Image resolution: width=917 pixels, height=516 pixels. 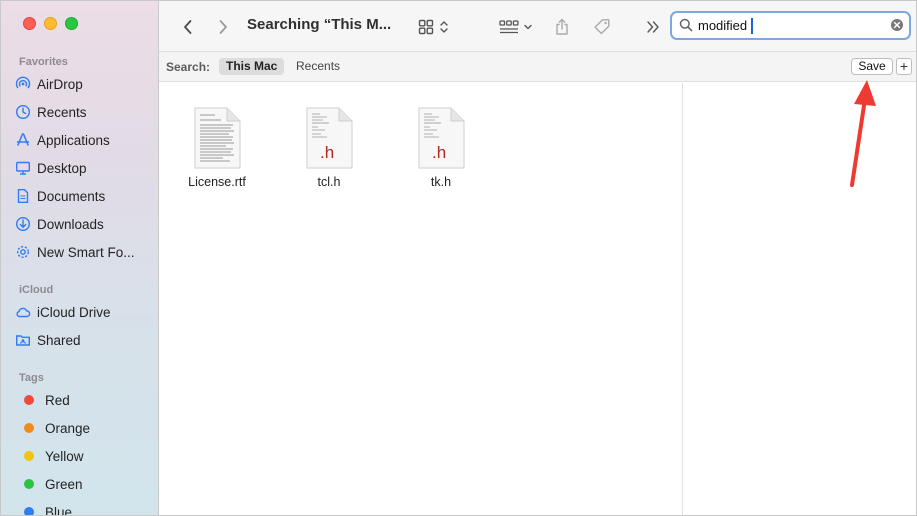 I want to click on scope-this-mac: This Mac, so click(x=252, y=66).